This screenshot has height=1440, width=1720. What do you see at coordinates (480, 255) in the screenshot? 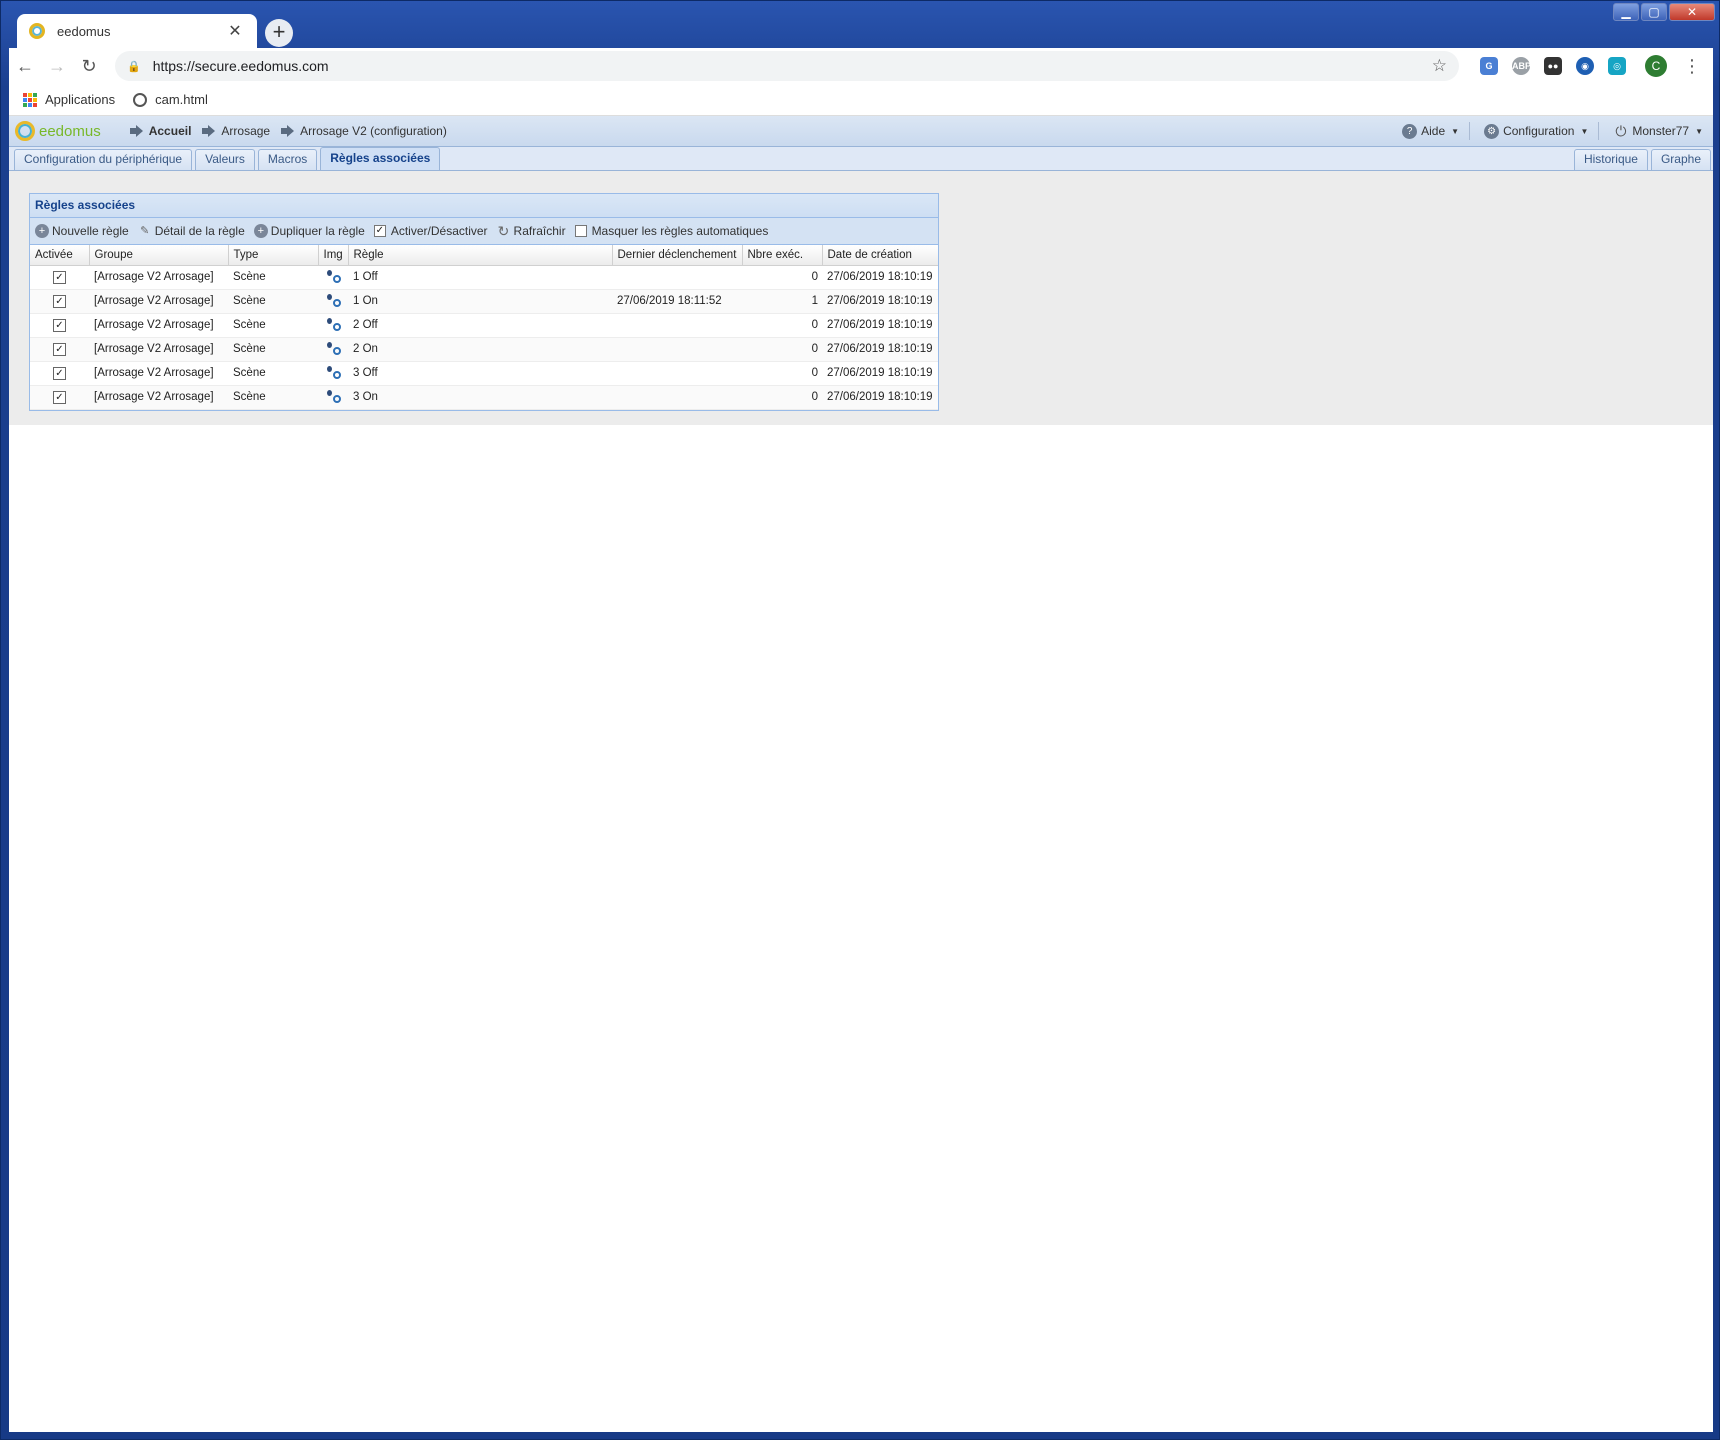
I see `col-regle: Règle` at bounding box center [480, 255].